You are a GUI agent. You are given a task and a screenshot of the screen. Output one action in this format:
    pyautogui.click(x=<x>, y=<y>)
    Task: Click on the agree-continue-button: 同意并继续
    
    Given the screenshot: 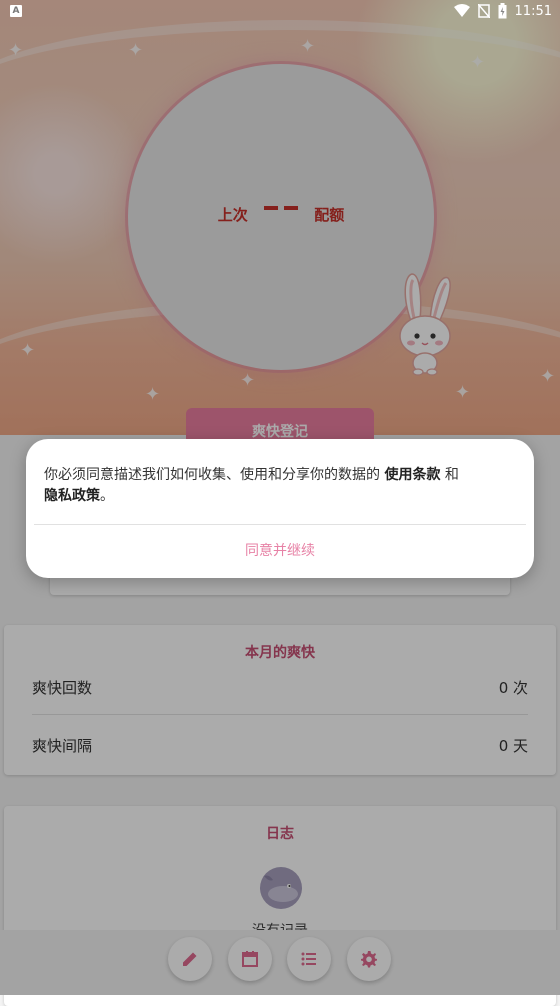 What is the action you would take?
    pyautogui.click(x=280, y=550)
    